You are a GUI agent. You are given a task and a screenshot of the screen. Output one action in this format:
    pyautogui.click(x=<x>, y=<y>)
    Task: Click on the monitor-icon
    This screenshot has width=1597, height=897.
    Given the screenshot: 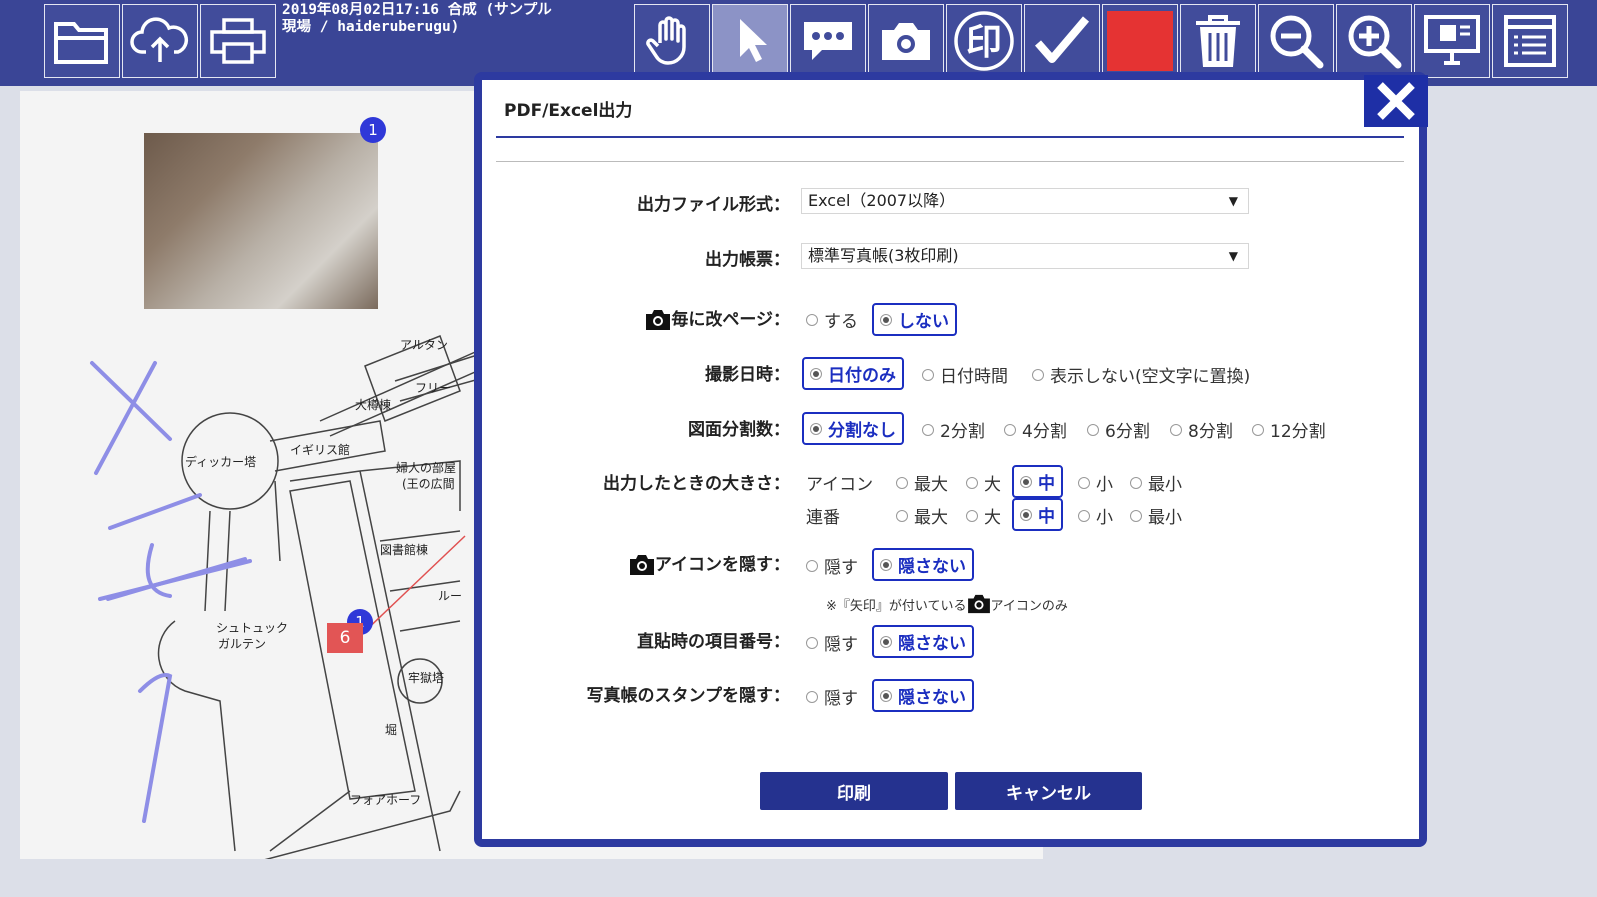 What is the action you would take?
    pyautogui.click(x=1452, y=40)
    